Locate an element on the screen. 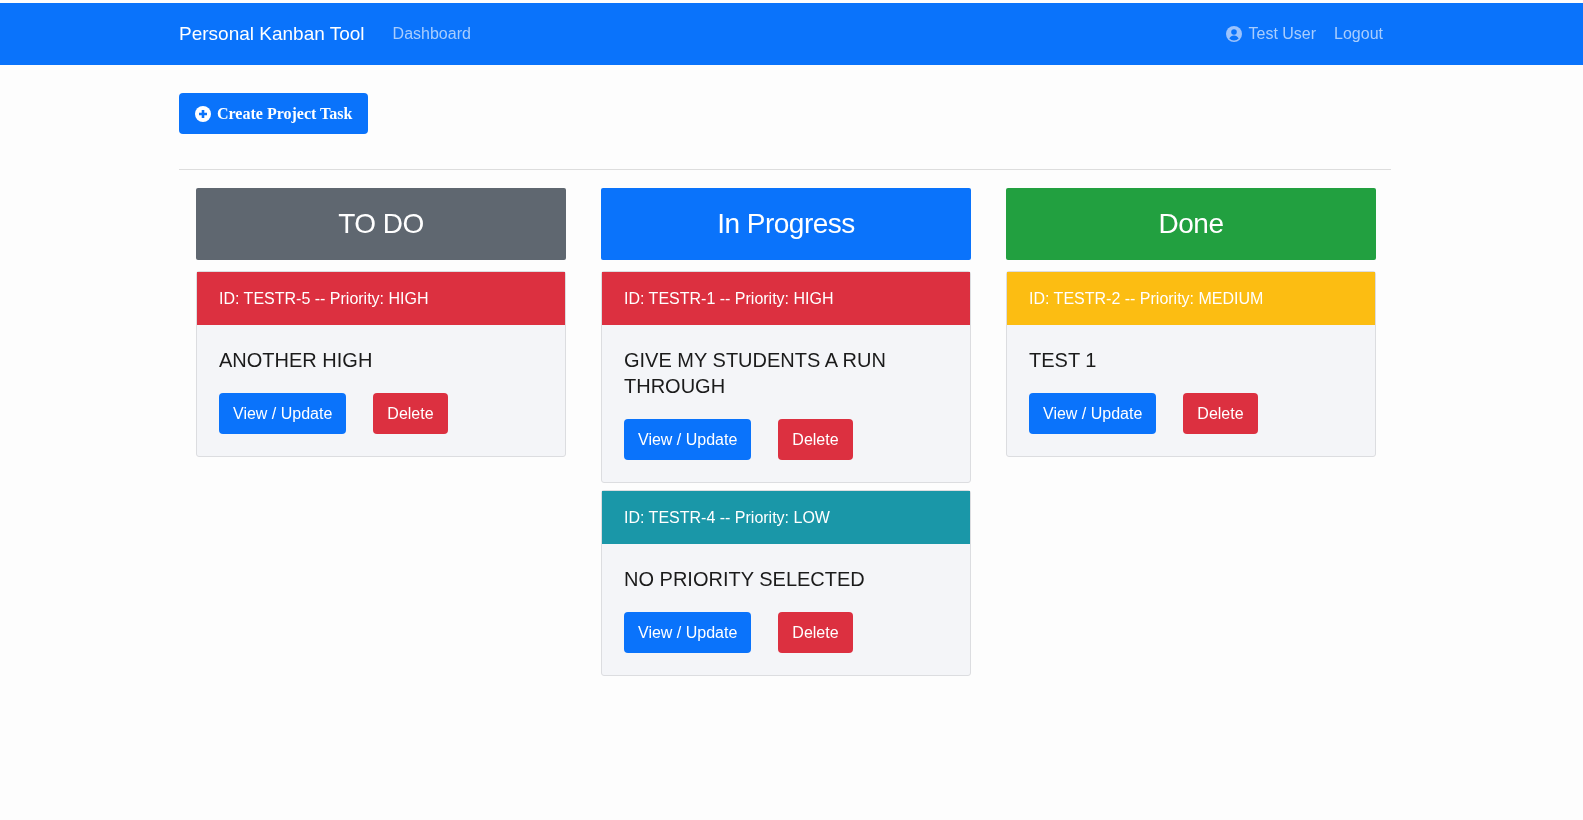 The height and width of the screenshot is (820, 1583). column-header: In Progress is located at coordinates (786, 224).